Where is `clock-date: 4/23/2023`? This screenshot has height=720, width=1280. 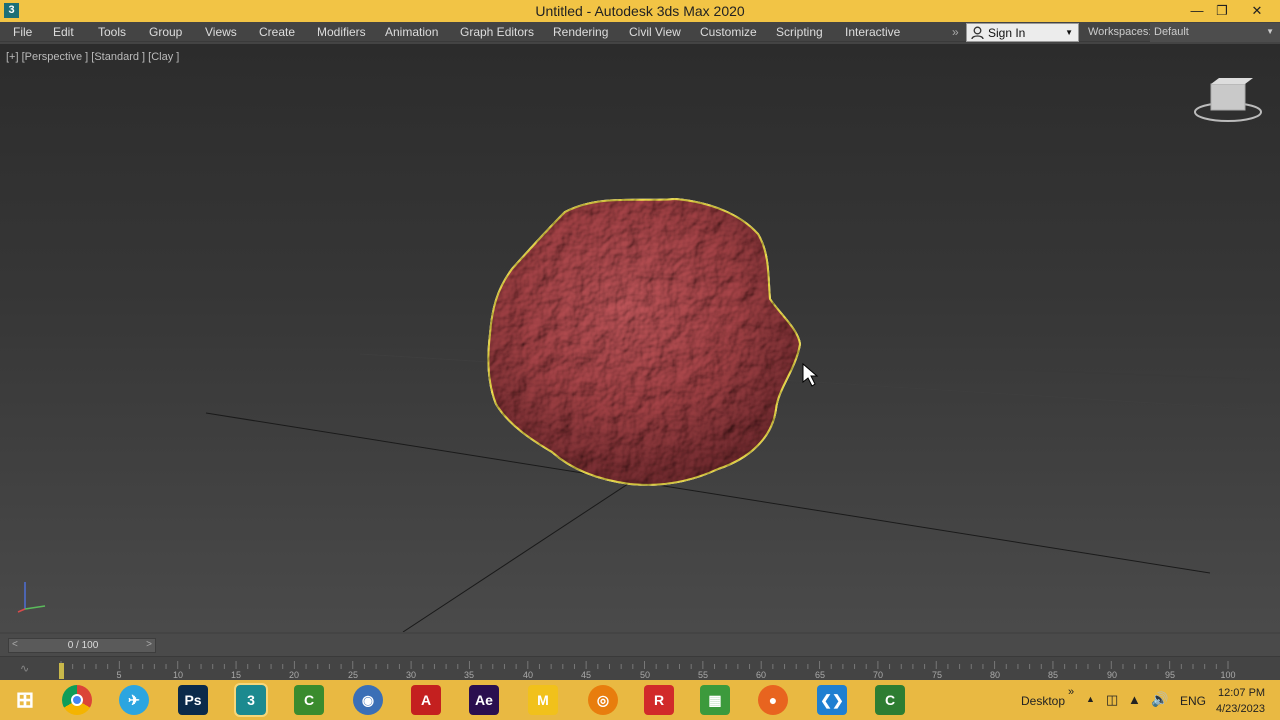
clock-date: 4/23/2023 is located at coordinates (1240, 709).